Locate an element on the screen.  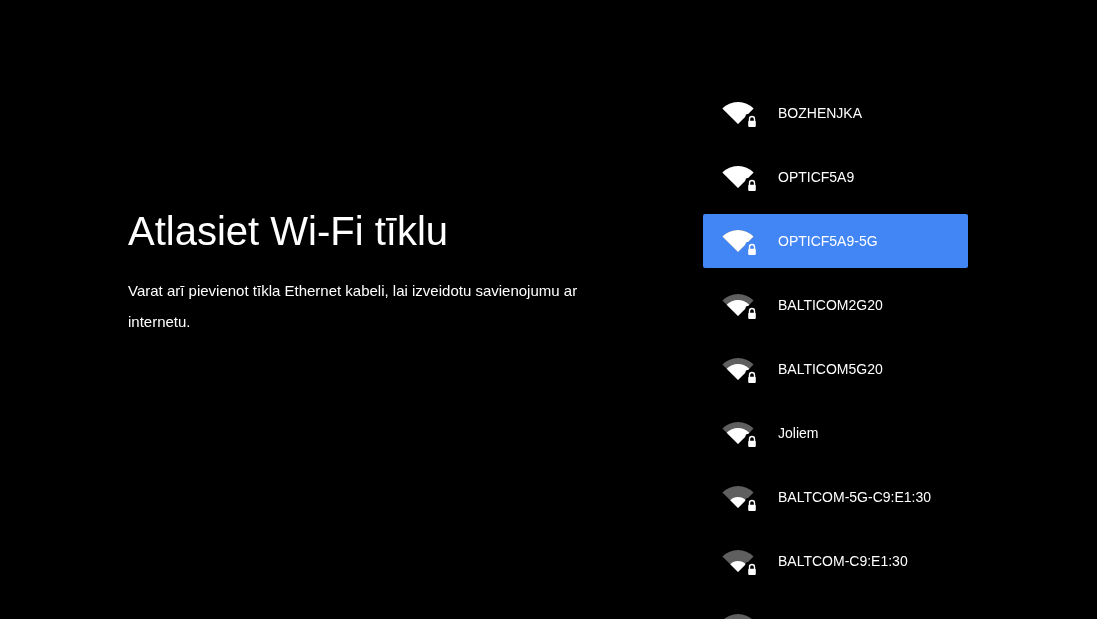
network-item: BALTICOM2G20 is located at coordinates (835, 305).